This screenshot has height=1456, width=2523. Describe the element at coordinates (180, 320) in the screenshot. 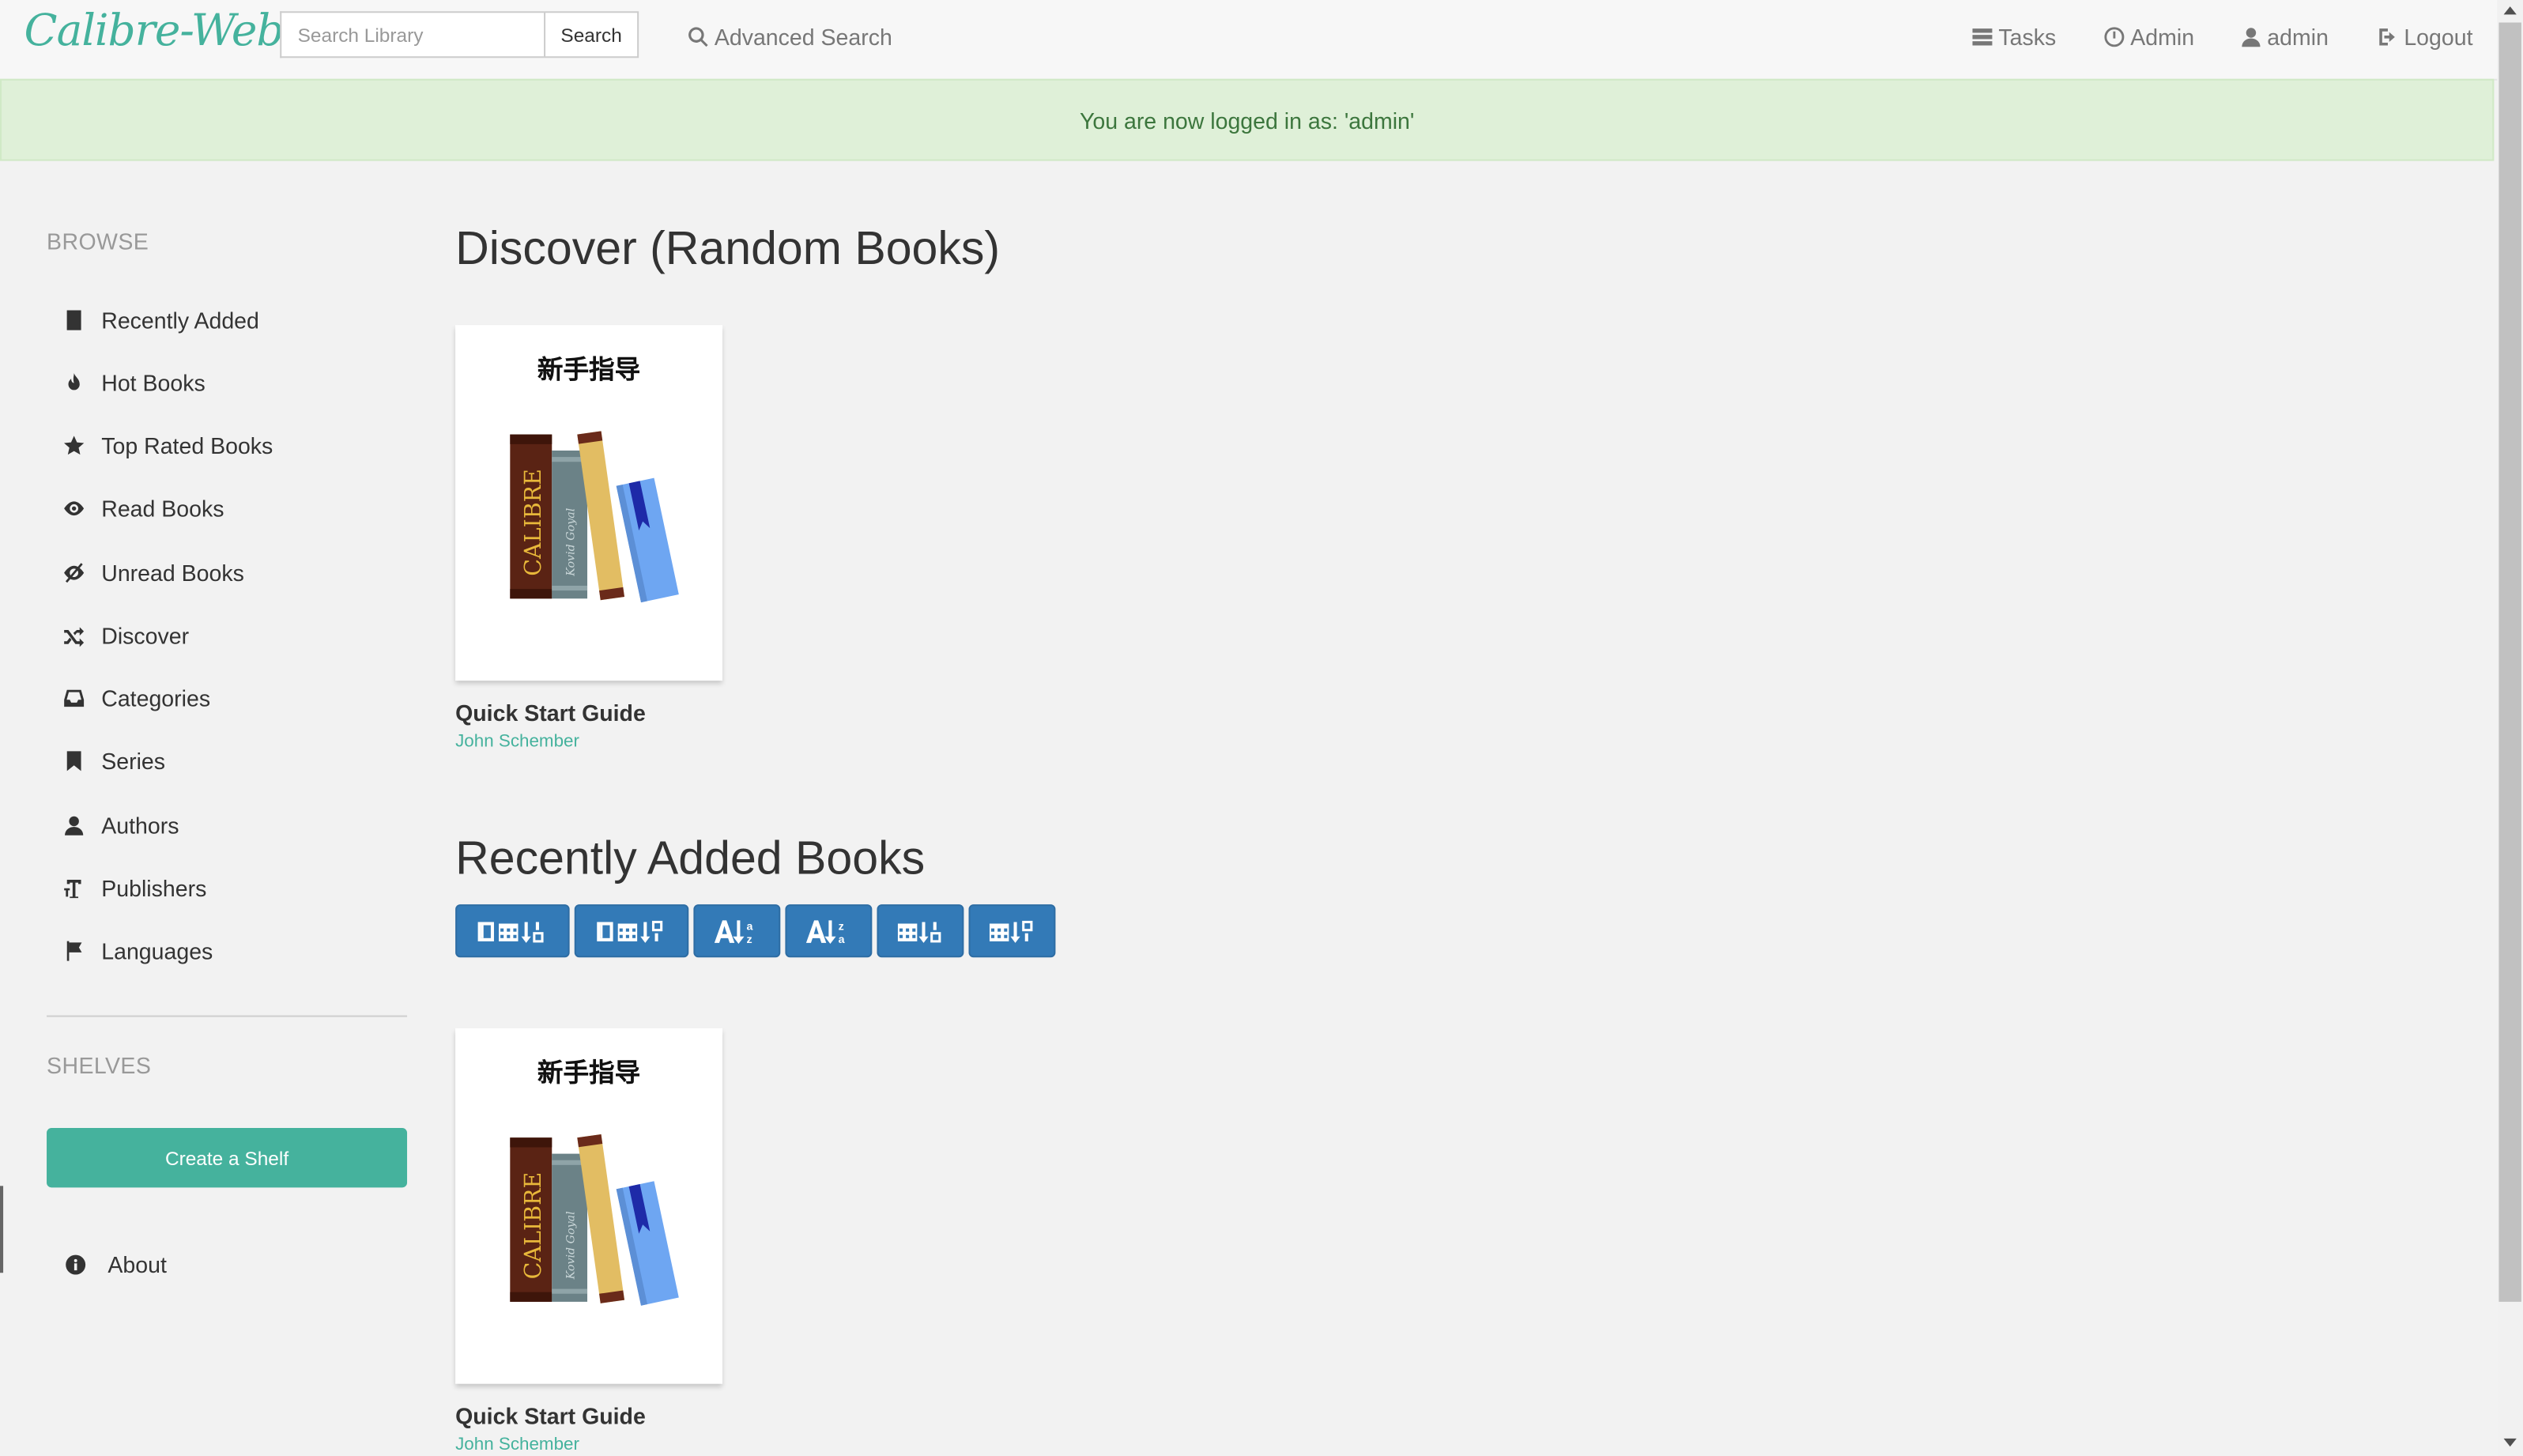

I see `sidebar-item-label: Recently Added` at that location.